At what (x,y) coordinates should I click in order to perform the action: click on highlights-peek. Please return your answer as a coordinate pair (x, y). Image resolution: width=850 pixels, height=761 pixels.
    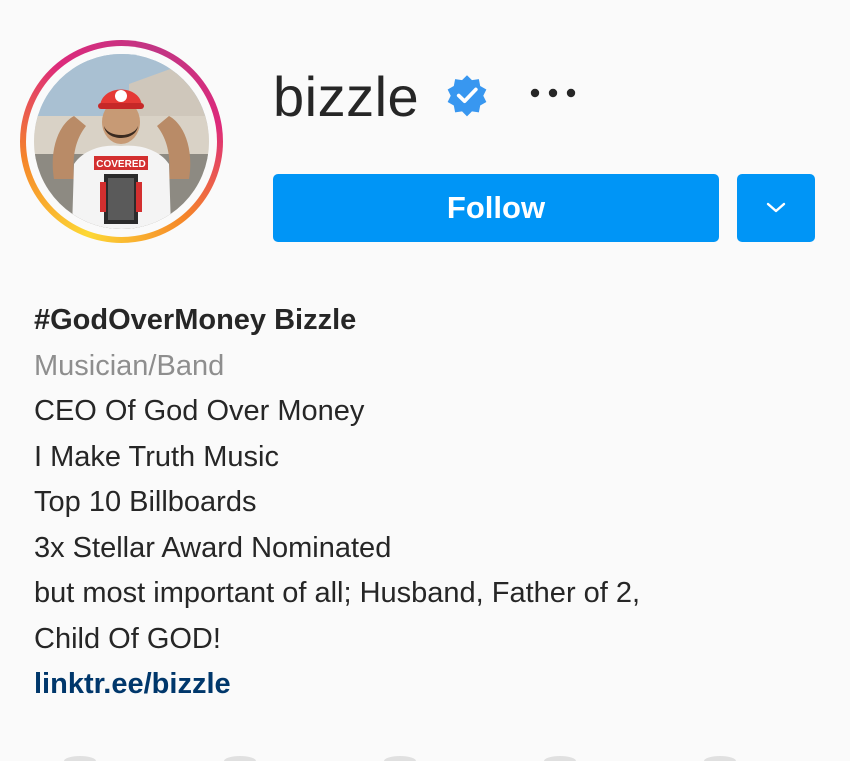
    Looking at the image, I should click on (400, 758).